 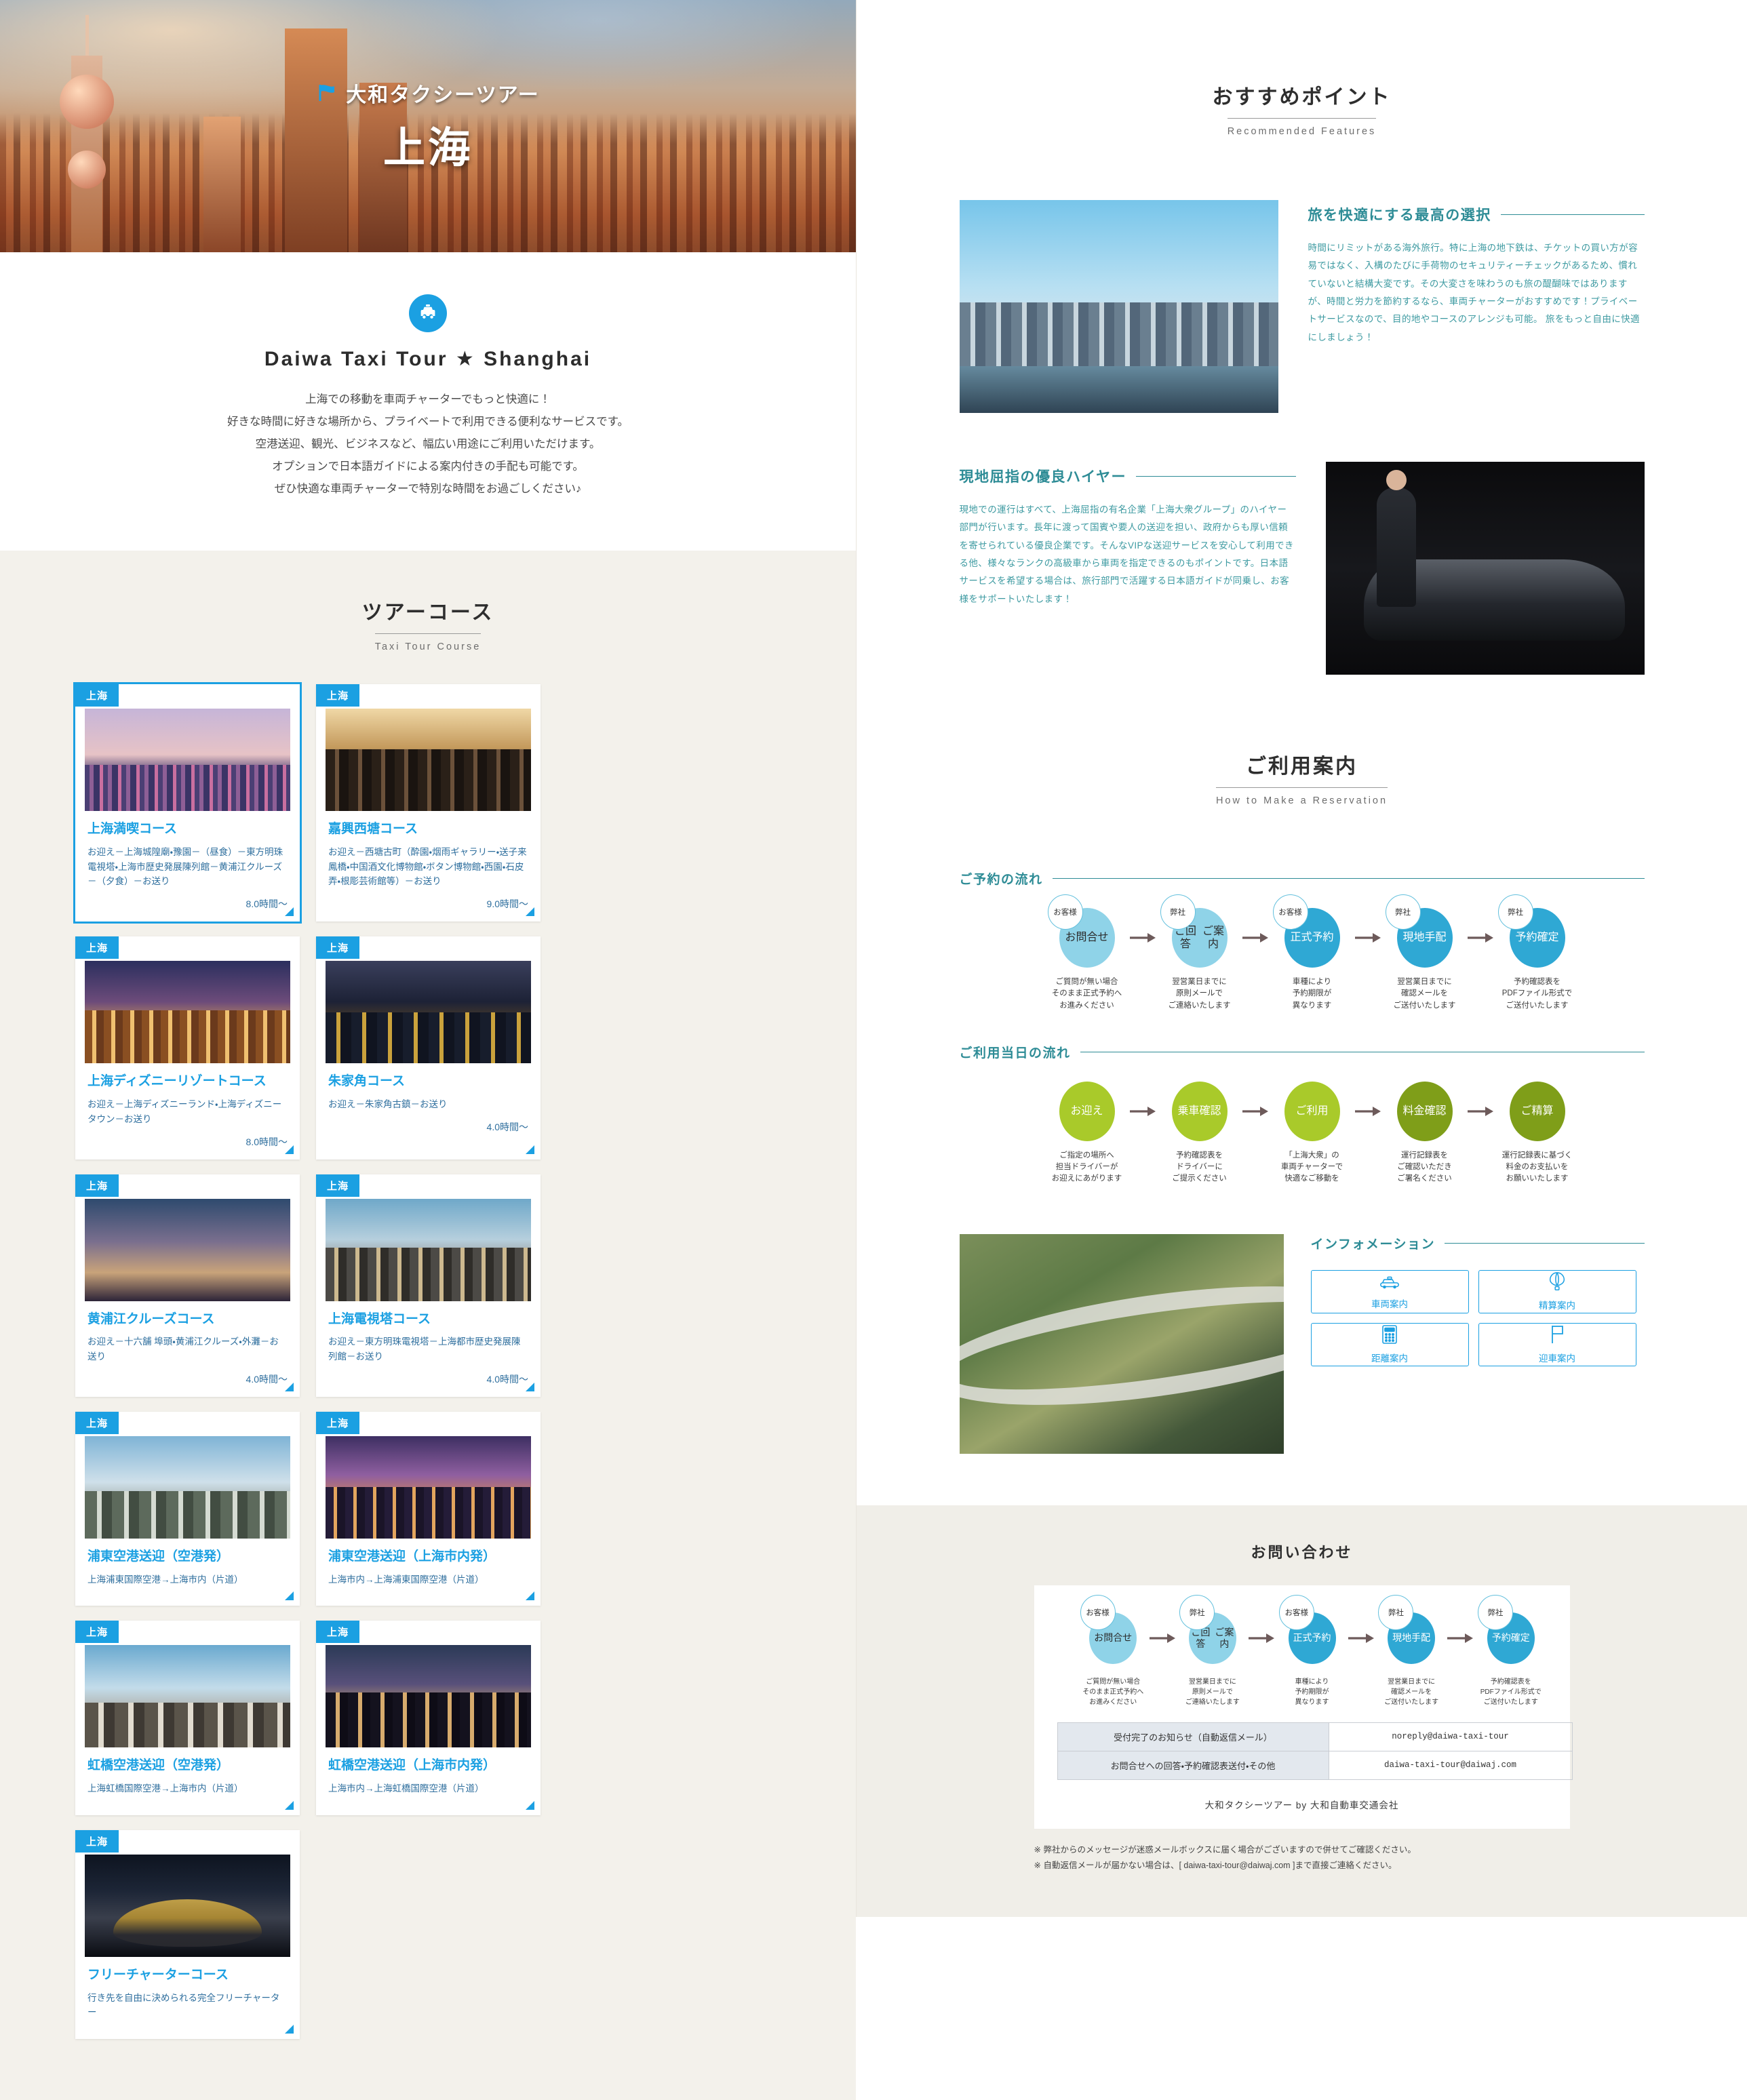 I want to click on course-title: 嘉興西塘コース, so click(x=373, y=829).